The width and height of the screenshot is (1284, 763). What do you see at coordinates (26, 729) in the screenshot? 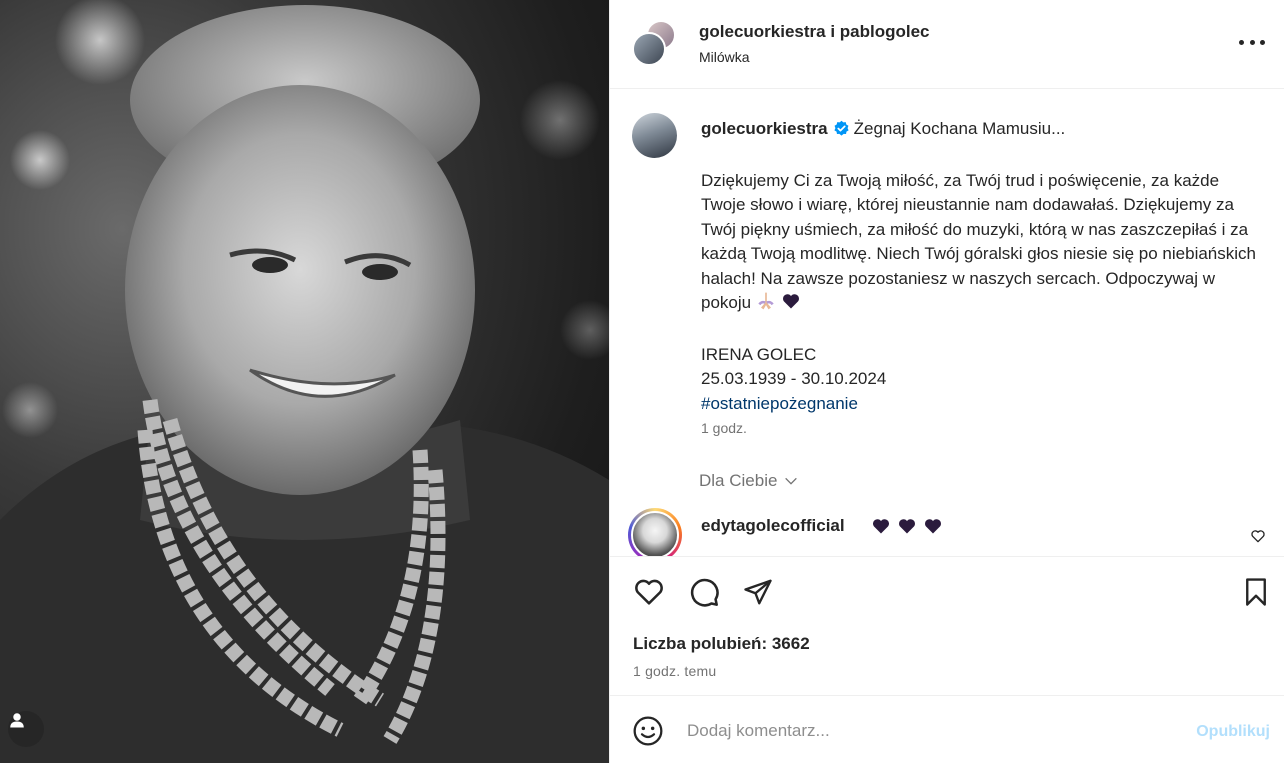
I see `tag-person-button` at bounding box center [26, 729].